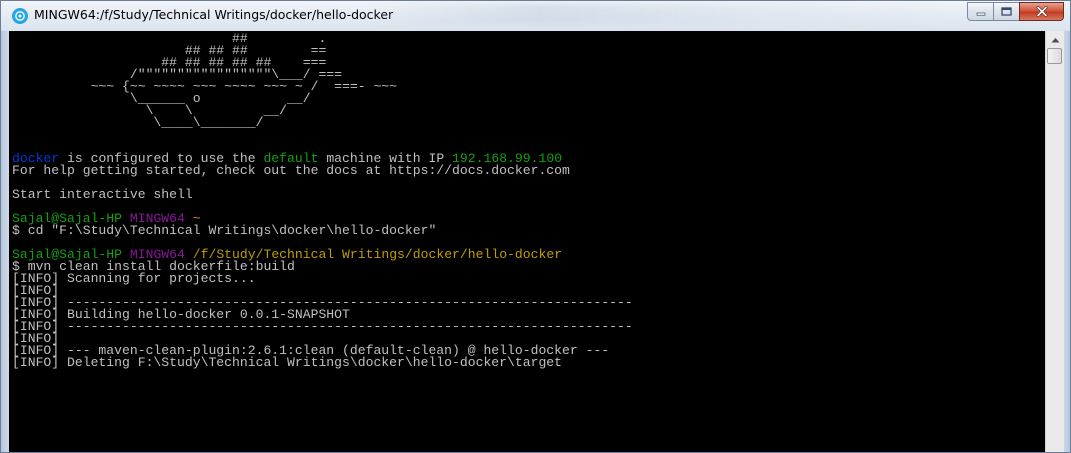 Image resolution: width=1071 pixels, height=453 pixels. I want to click on close-button, so click(1041, 11).